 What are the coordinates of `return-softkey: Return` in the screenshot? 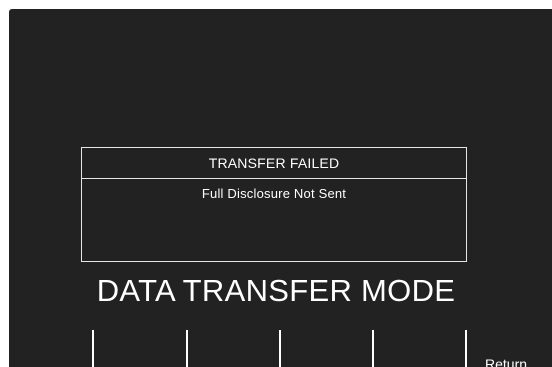 It's located at (509, 348).